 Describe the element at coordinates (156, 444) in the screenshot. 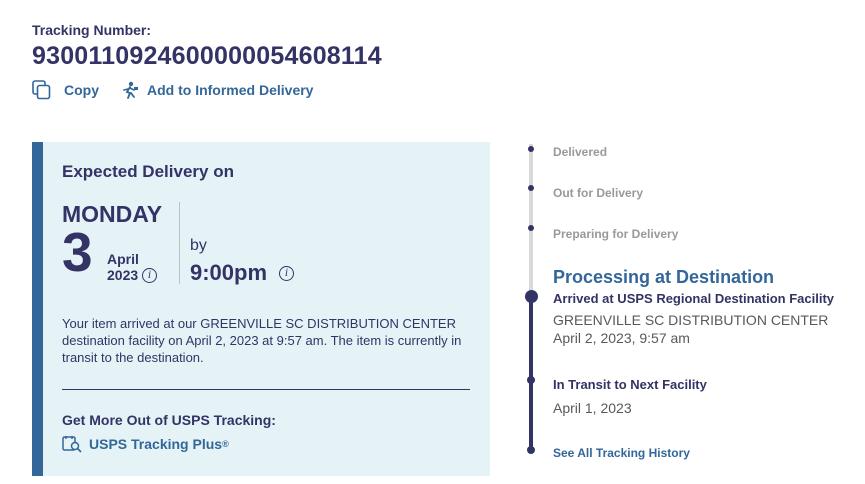

I see `usps-tracking-plus-label: USPS Tracking Plus` at that location.